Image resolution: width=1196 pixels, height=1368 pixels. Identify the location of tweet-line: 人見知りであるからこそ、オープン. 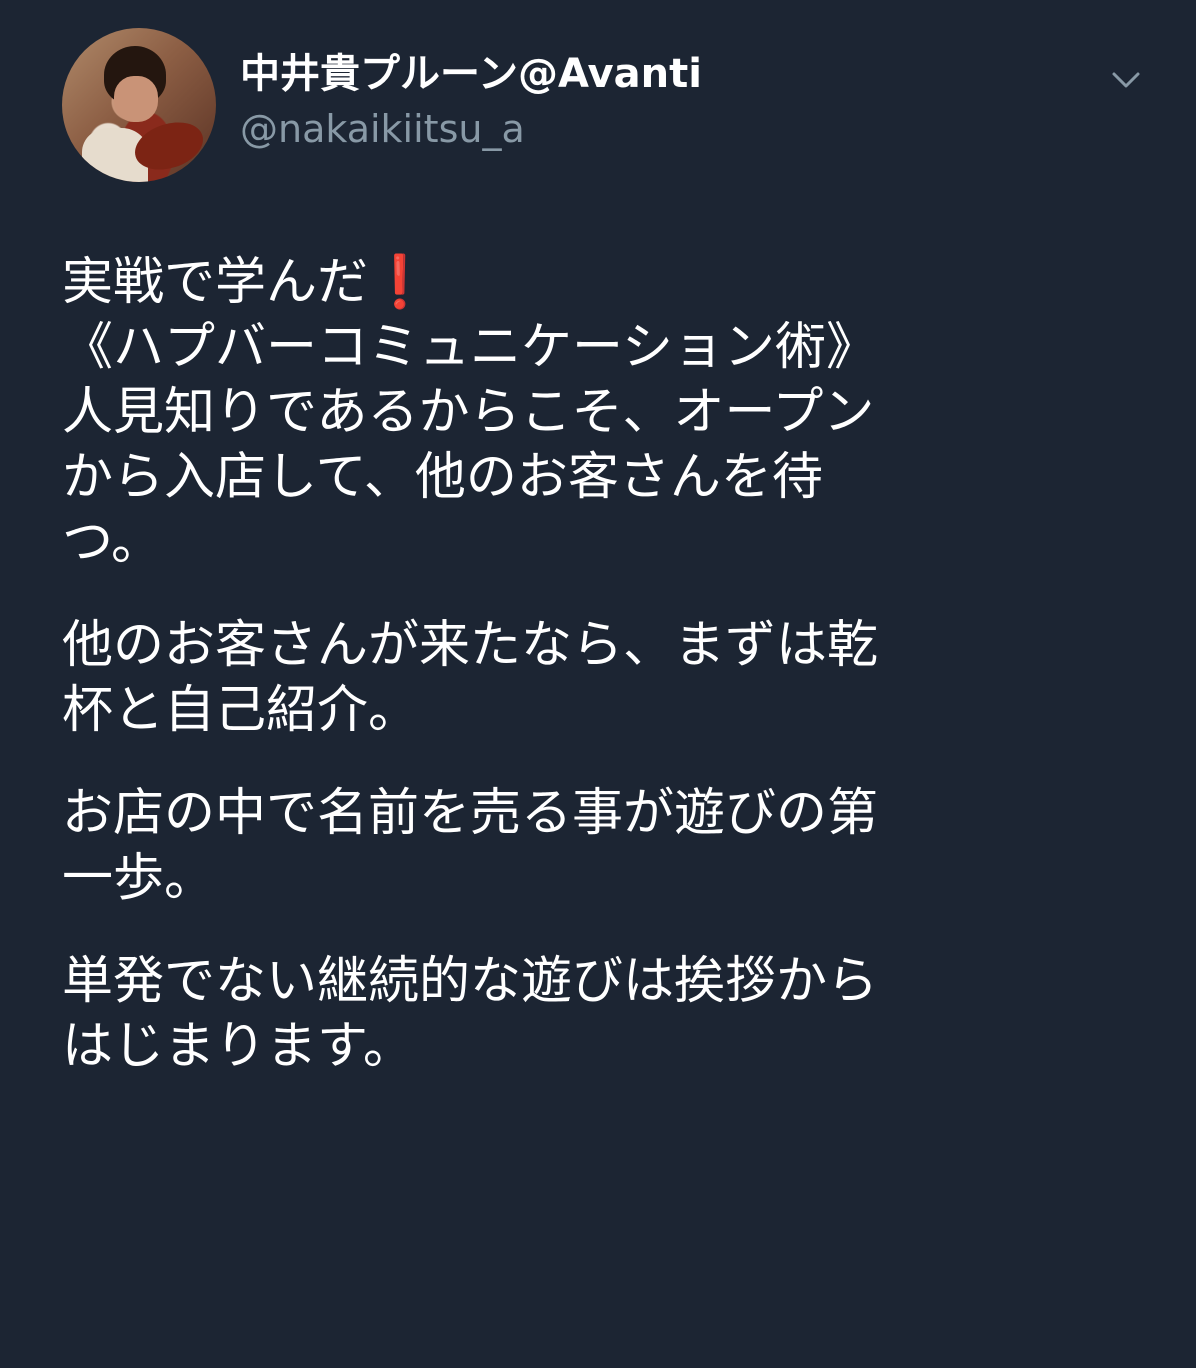
(468, 412).